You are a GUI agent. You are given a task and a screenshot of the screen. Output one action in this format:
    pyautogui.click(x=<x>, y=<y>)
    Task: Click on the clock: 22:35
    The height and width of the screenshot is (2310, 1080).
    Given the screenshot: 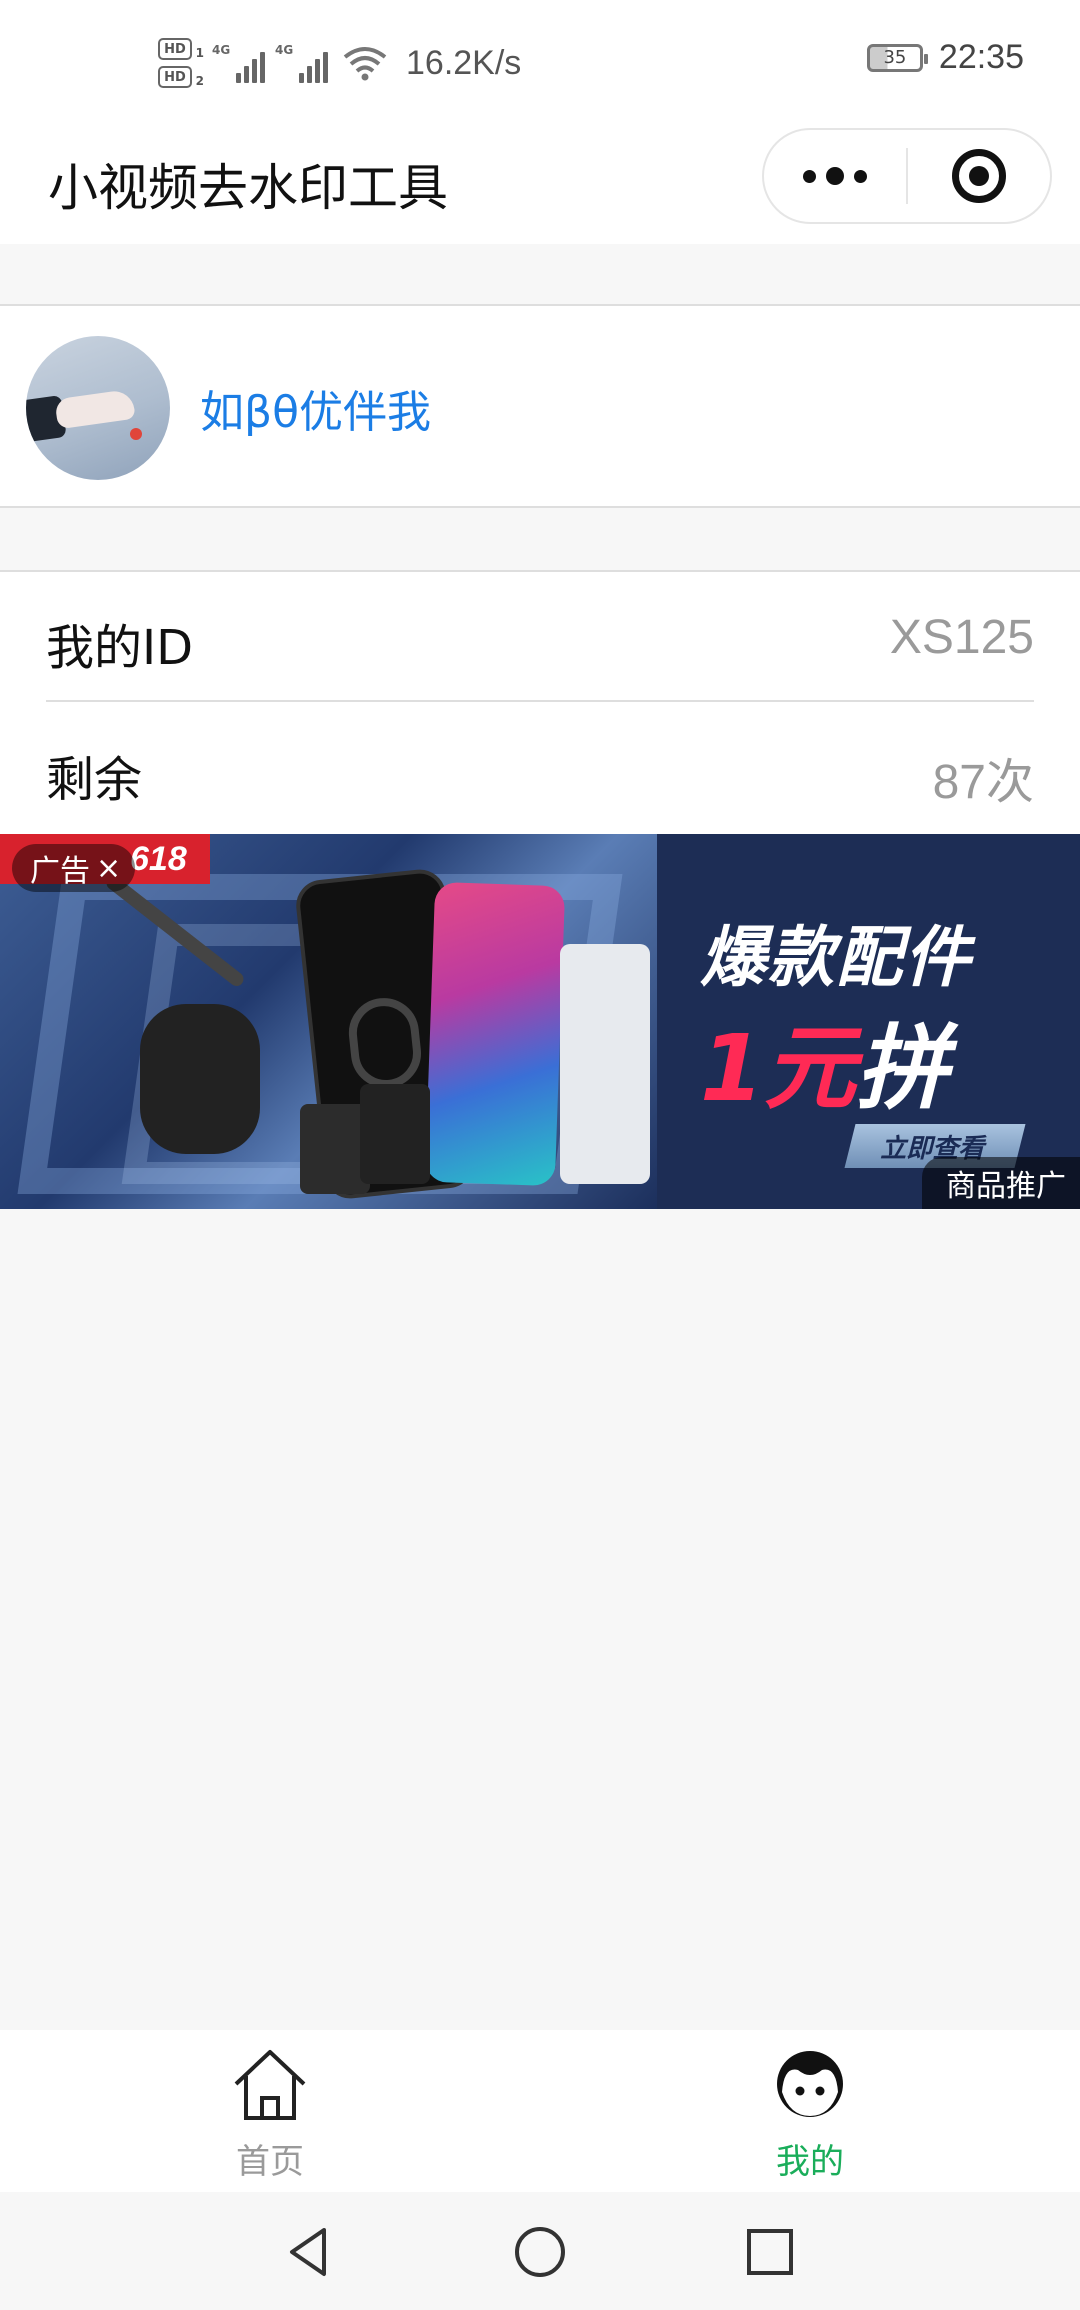 What is the action you would take?
    pyautogui.click(x=981, y=57)
    